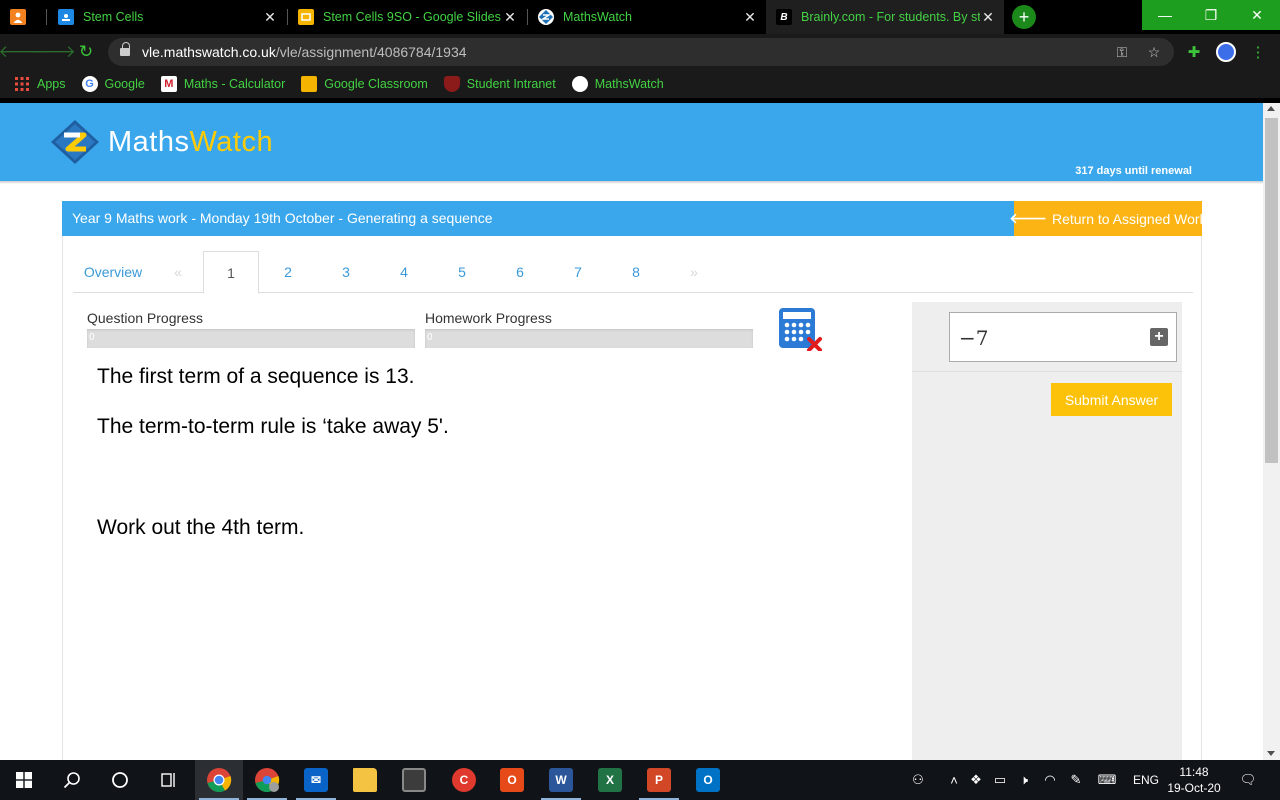 This screenshot has height=800, width=1280. I want to click on wifi-icon: ◠, so click(1050, 780).